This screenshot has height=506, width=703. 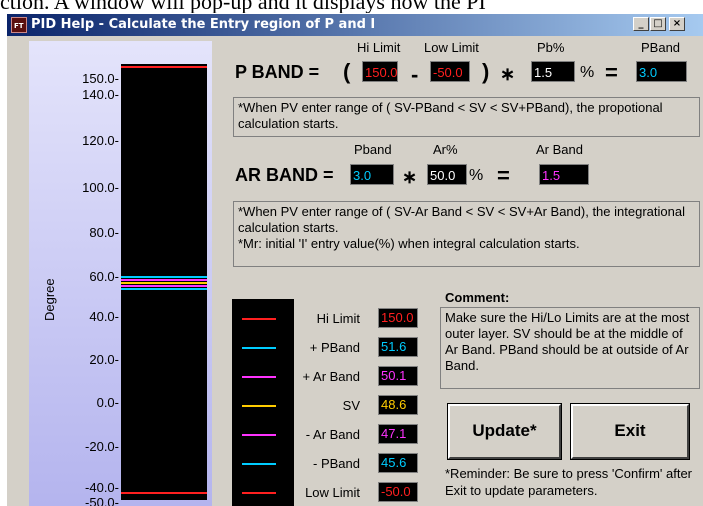 I want to click on legend-swatches, so click(x=263, y=402).